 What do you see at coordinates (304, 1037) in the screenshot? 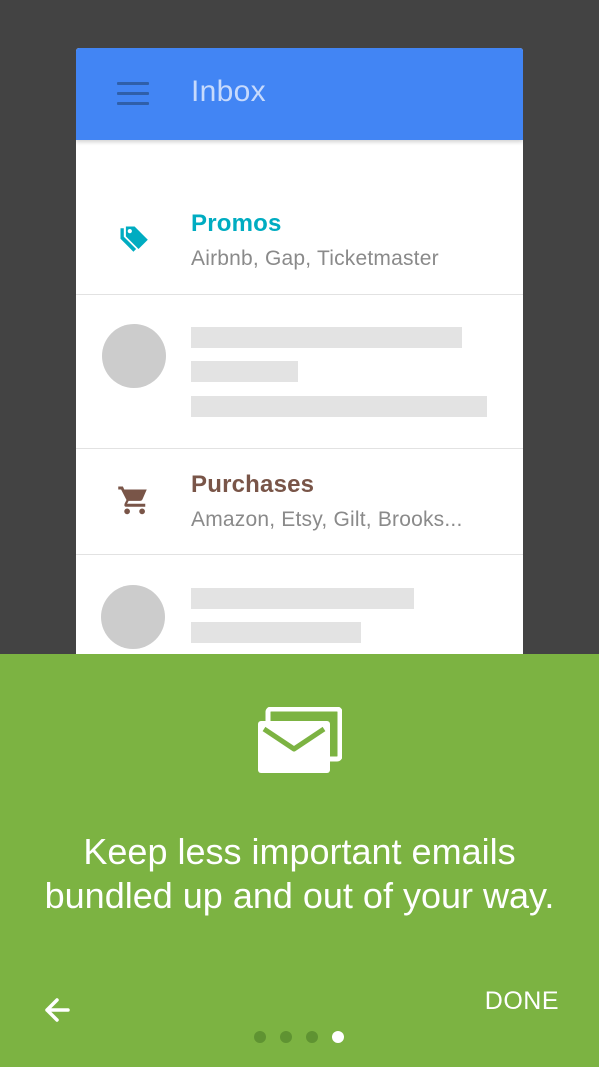
I see `page-indicator` at bounding box center [304, 1037].